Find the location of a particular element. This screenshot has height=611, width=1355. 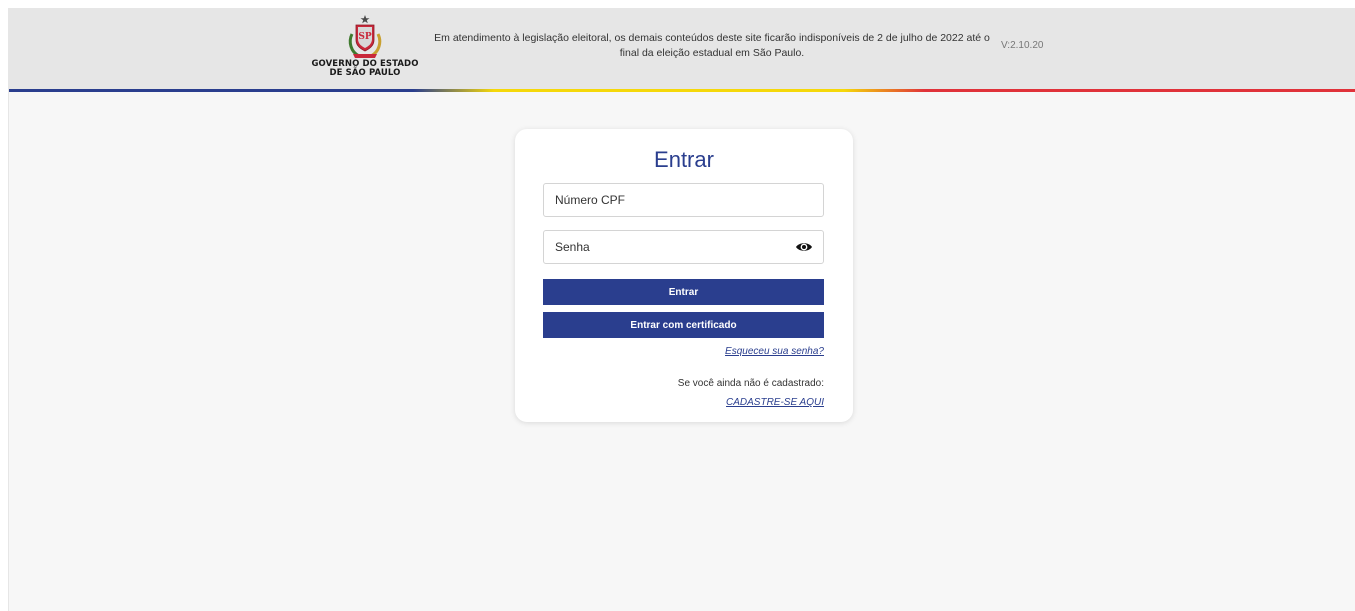

svg-text: SP is located at coordinates (364, 37).